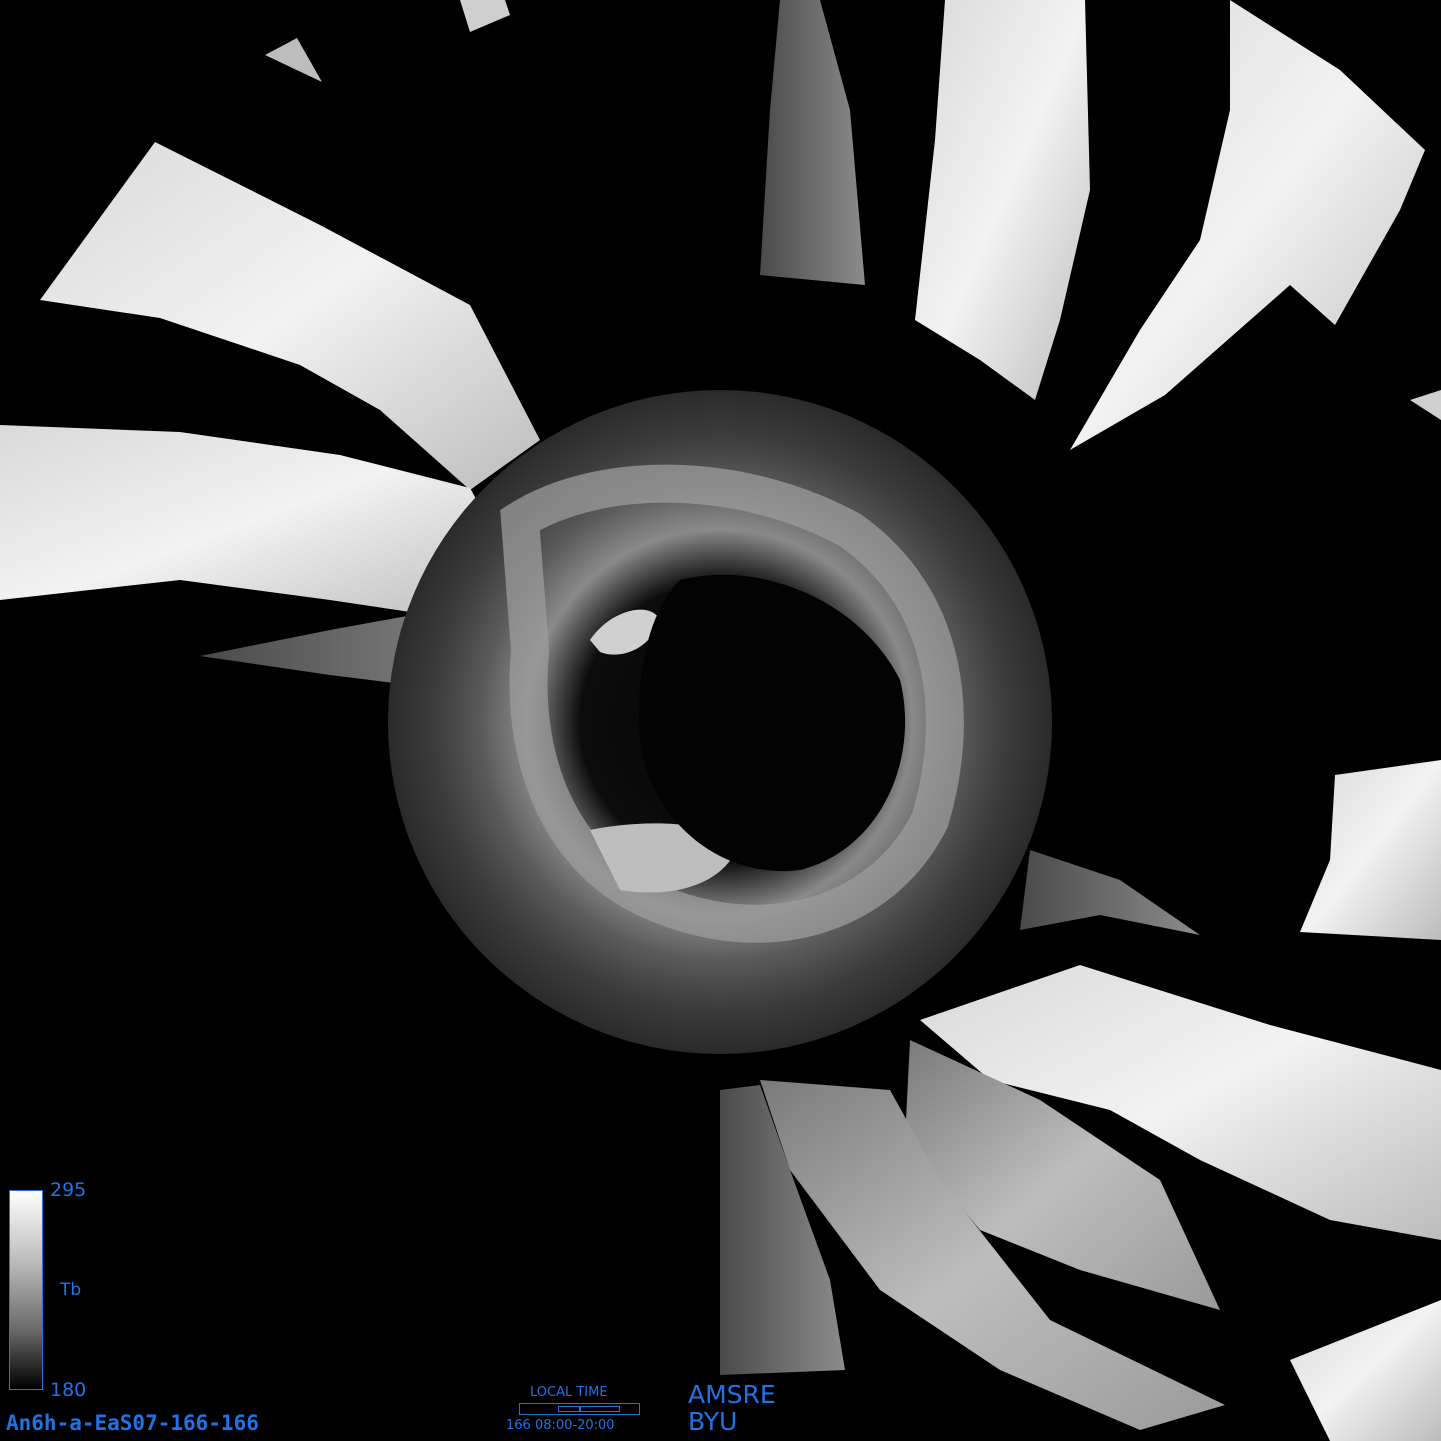 The width and height of the screenshot is (1441, 1441). Describe the element at coordinates (579, 1409) in the screenshot. I see `local-time-bar` at that location.